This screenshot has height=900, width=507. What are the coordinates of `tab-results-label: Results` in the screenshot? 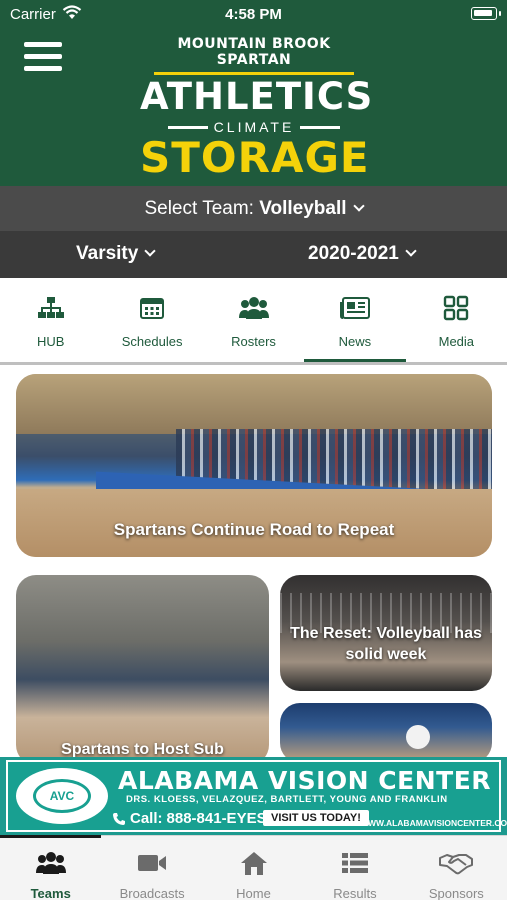 It's located at (355, 893).